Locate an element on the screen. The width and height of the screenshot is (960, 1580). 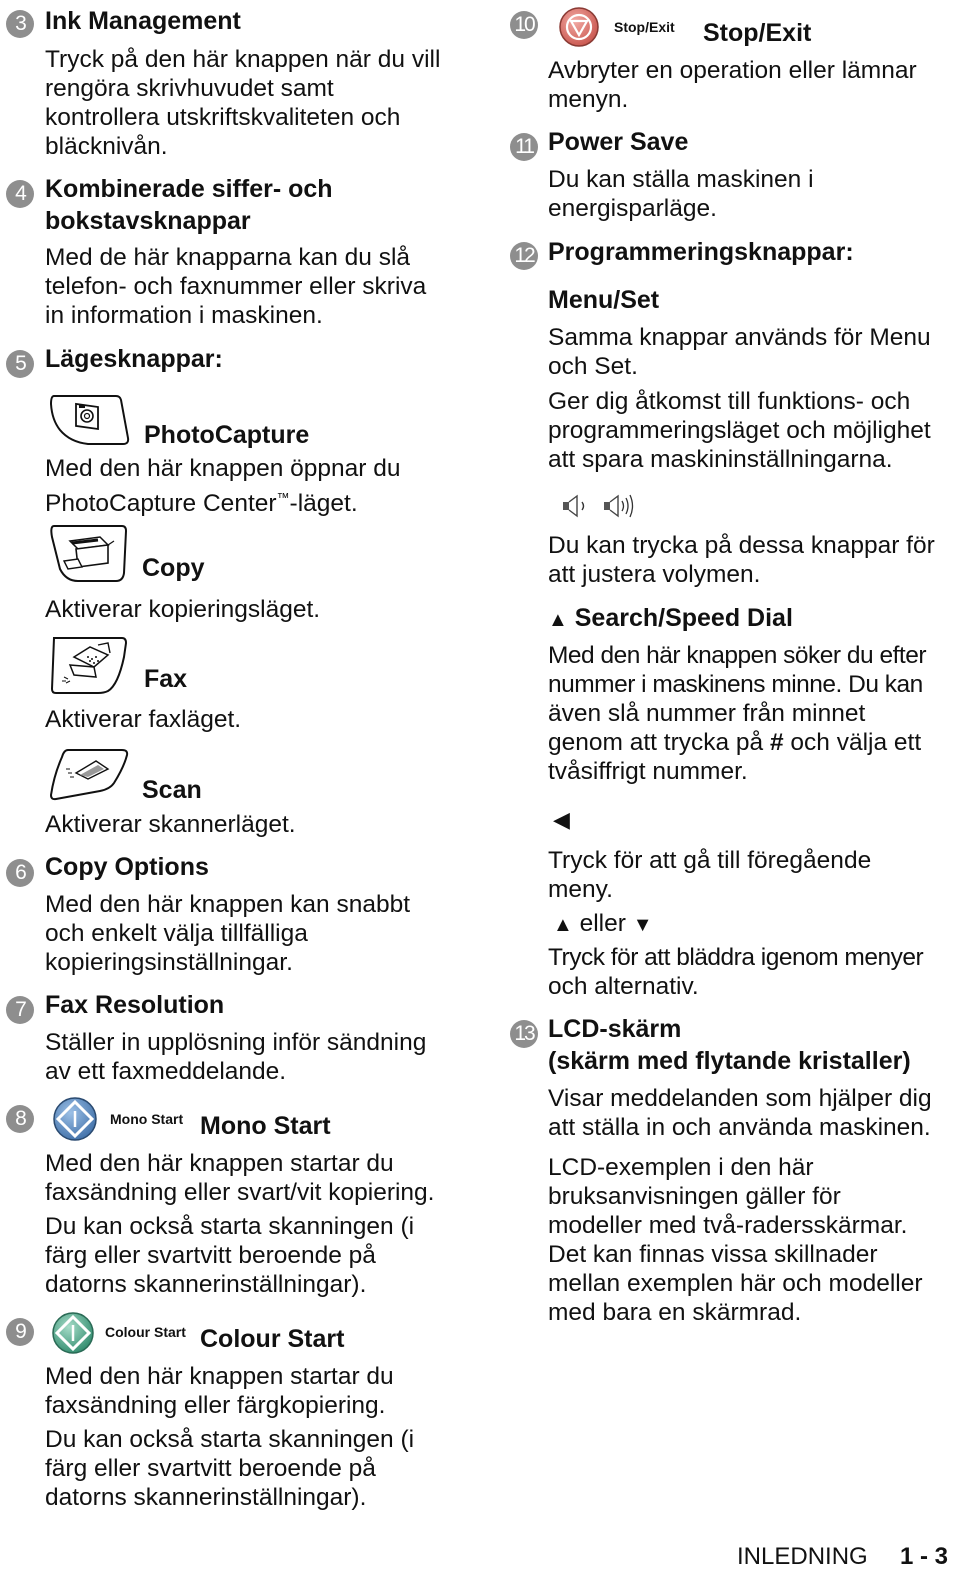
callout-number-10: 10 is located at coordinates (524, 25).